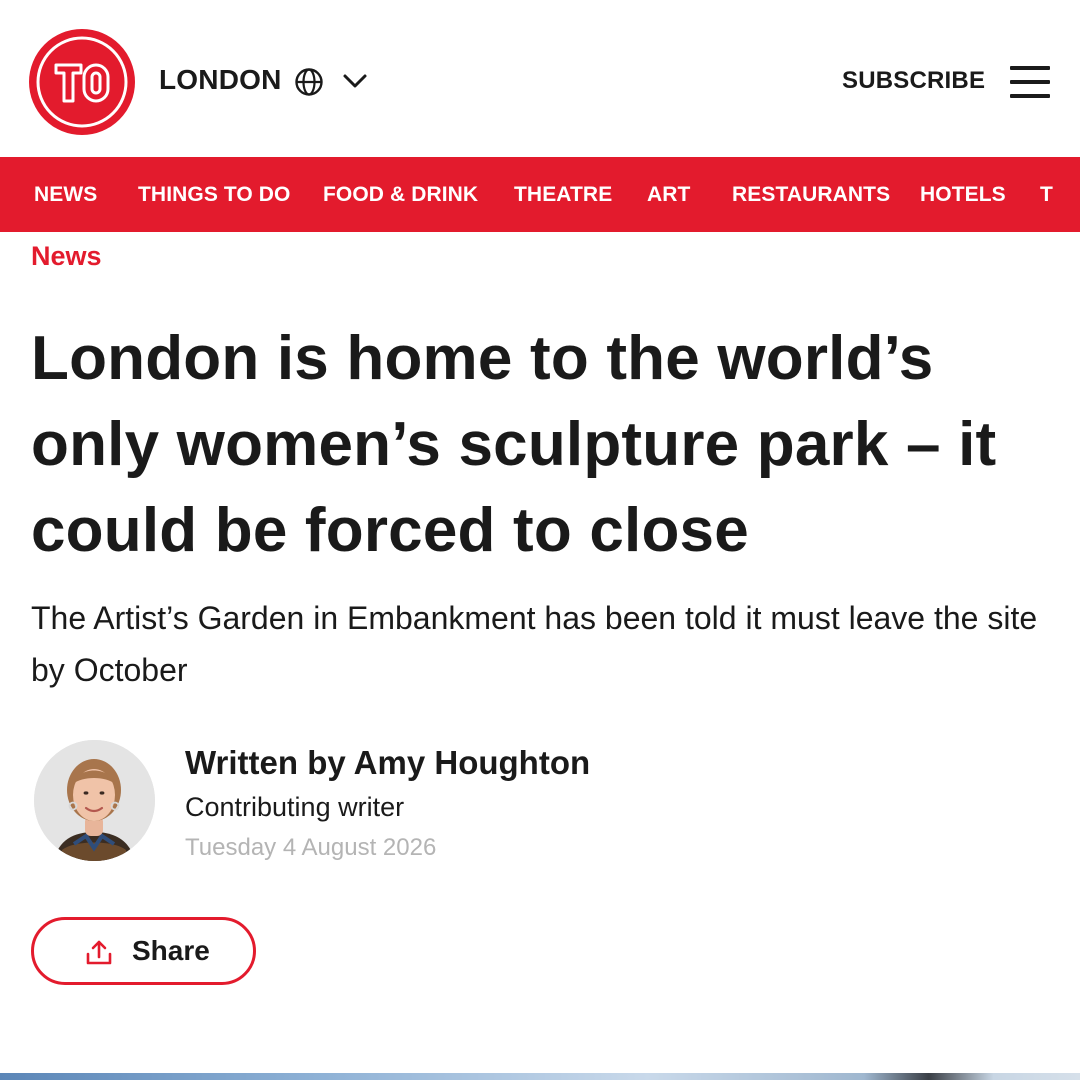 Image resolution: width=1080 pixels, height=1080 pixels. I want to click on nav-item-hotels: HOTELS, so click(963, 195).